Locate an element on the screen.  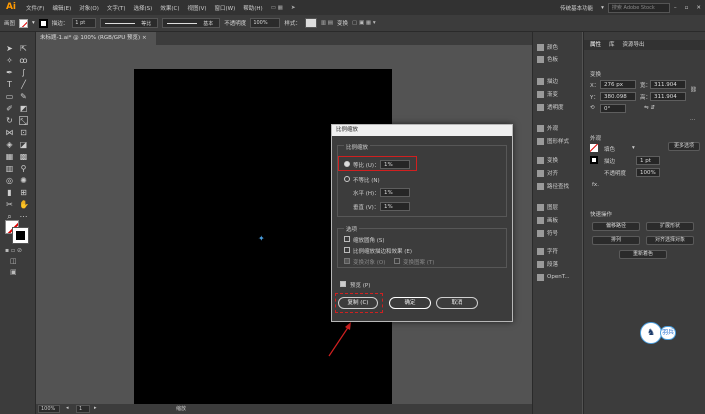
send-icon: ➤ is located at coordinates (293, 8).